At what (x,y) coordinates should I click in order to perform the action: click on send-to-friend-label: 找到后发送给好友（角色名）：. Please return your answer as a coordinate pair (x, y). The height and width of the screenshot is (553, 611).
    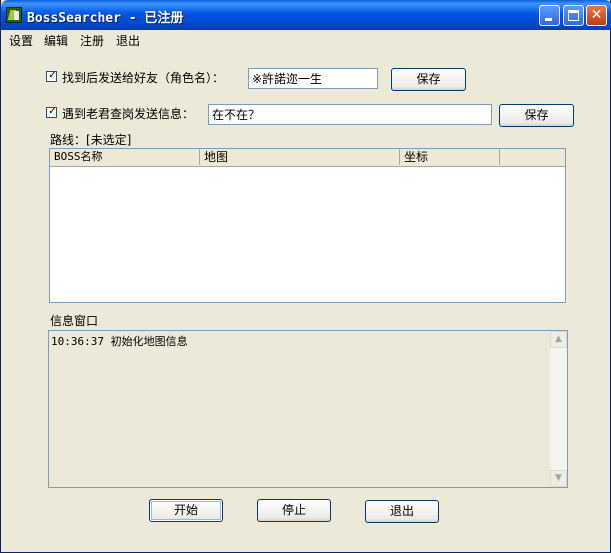
    Looking at the image, I should click on (143, 78).